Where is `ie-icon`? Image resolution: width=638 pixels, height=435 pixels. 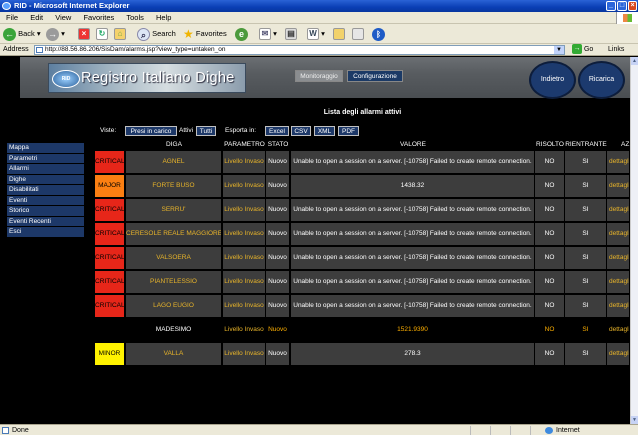
ie-icon is located at coordinates (6, 6).